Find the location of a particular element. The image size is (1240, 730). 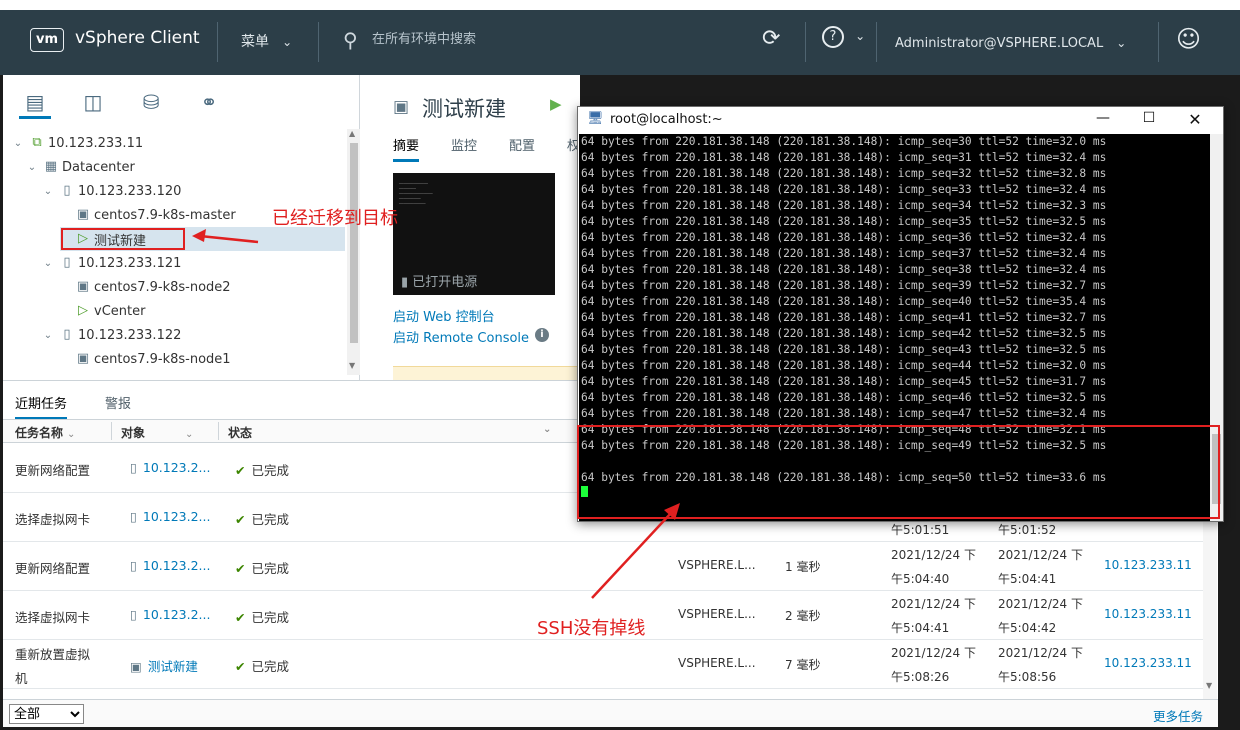

user-menu: Administrator@VSPHERE.LOCAL ⌄ is located at coordinates (1010, 41).